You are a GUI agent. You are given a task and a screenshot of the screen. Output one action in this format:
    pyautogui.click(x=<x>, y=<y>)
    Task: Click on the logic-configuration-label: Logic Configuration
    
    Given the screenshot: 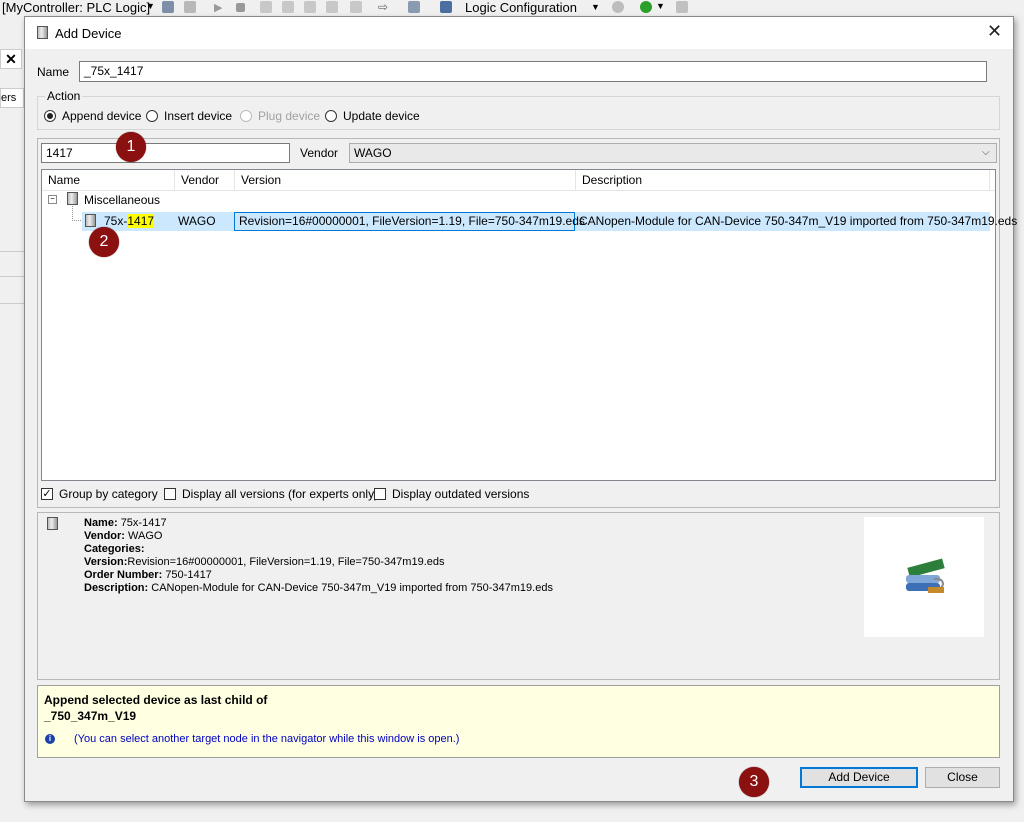 What is the action you would take?
    pyautogui.click(x=521, y=7)
    